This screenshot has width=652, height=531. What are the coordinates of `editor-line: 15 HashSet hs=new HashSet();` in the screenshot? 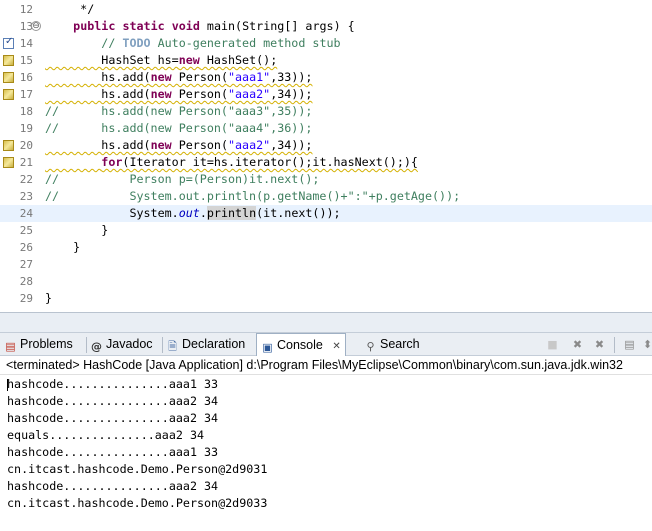 It's located at (326, 60).